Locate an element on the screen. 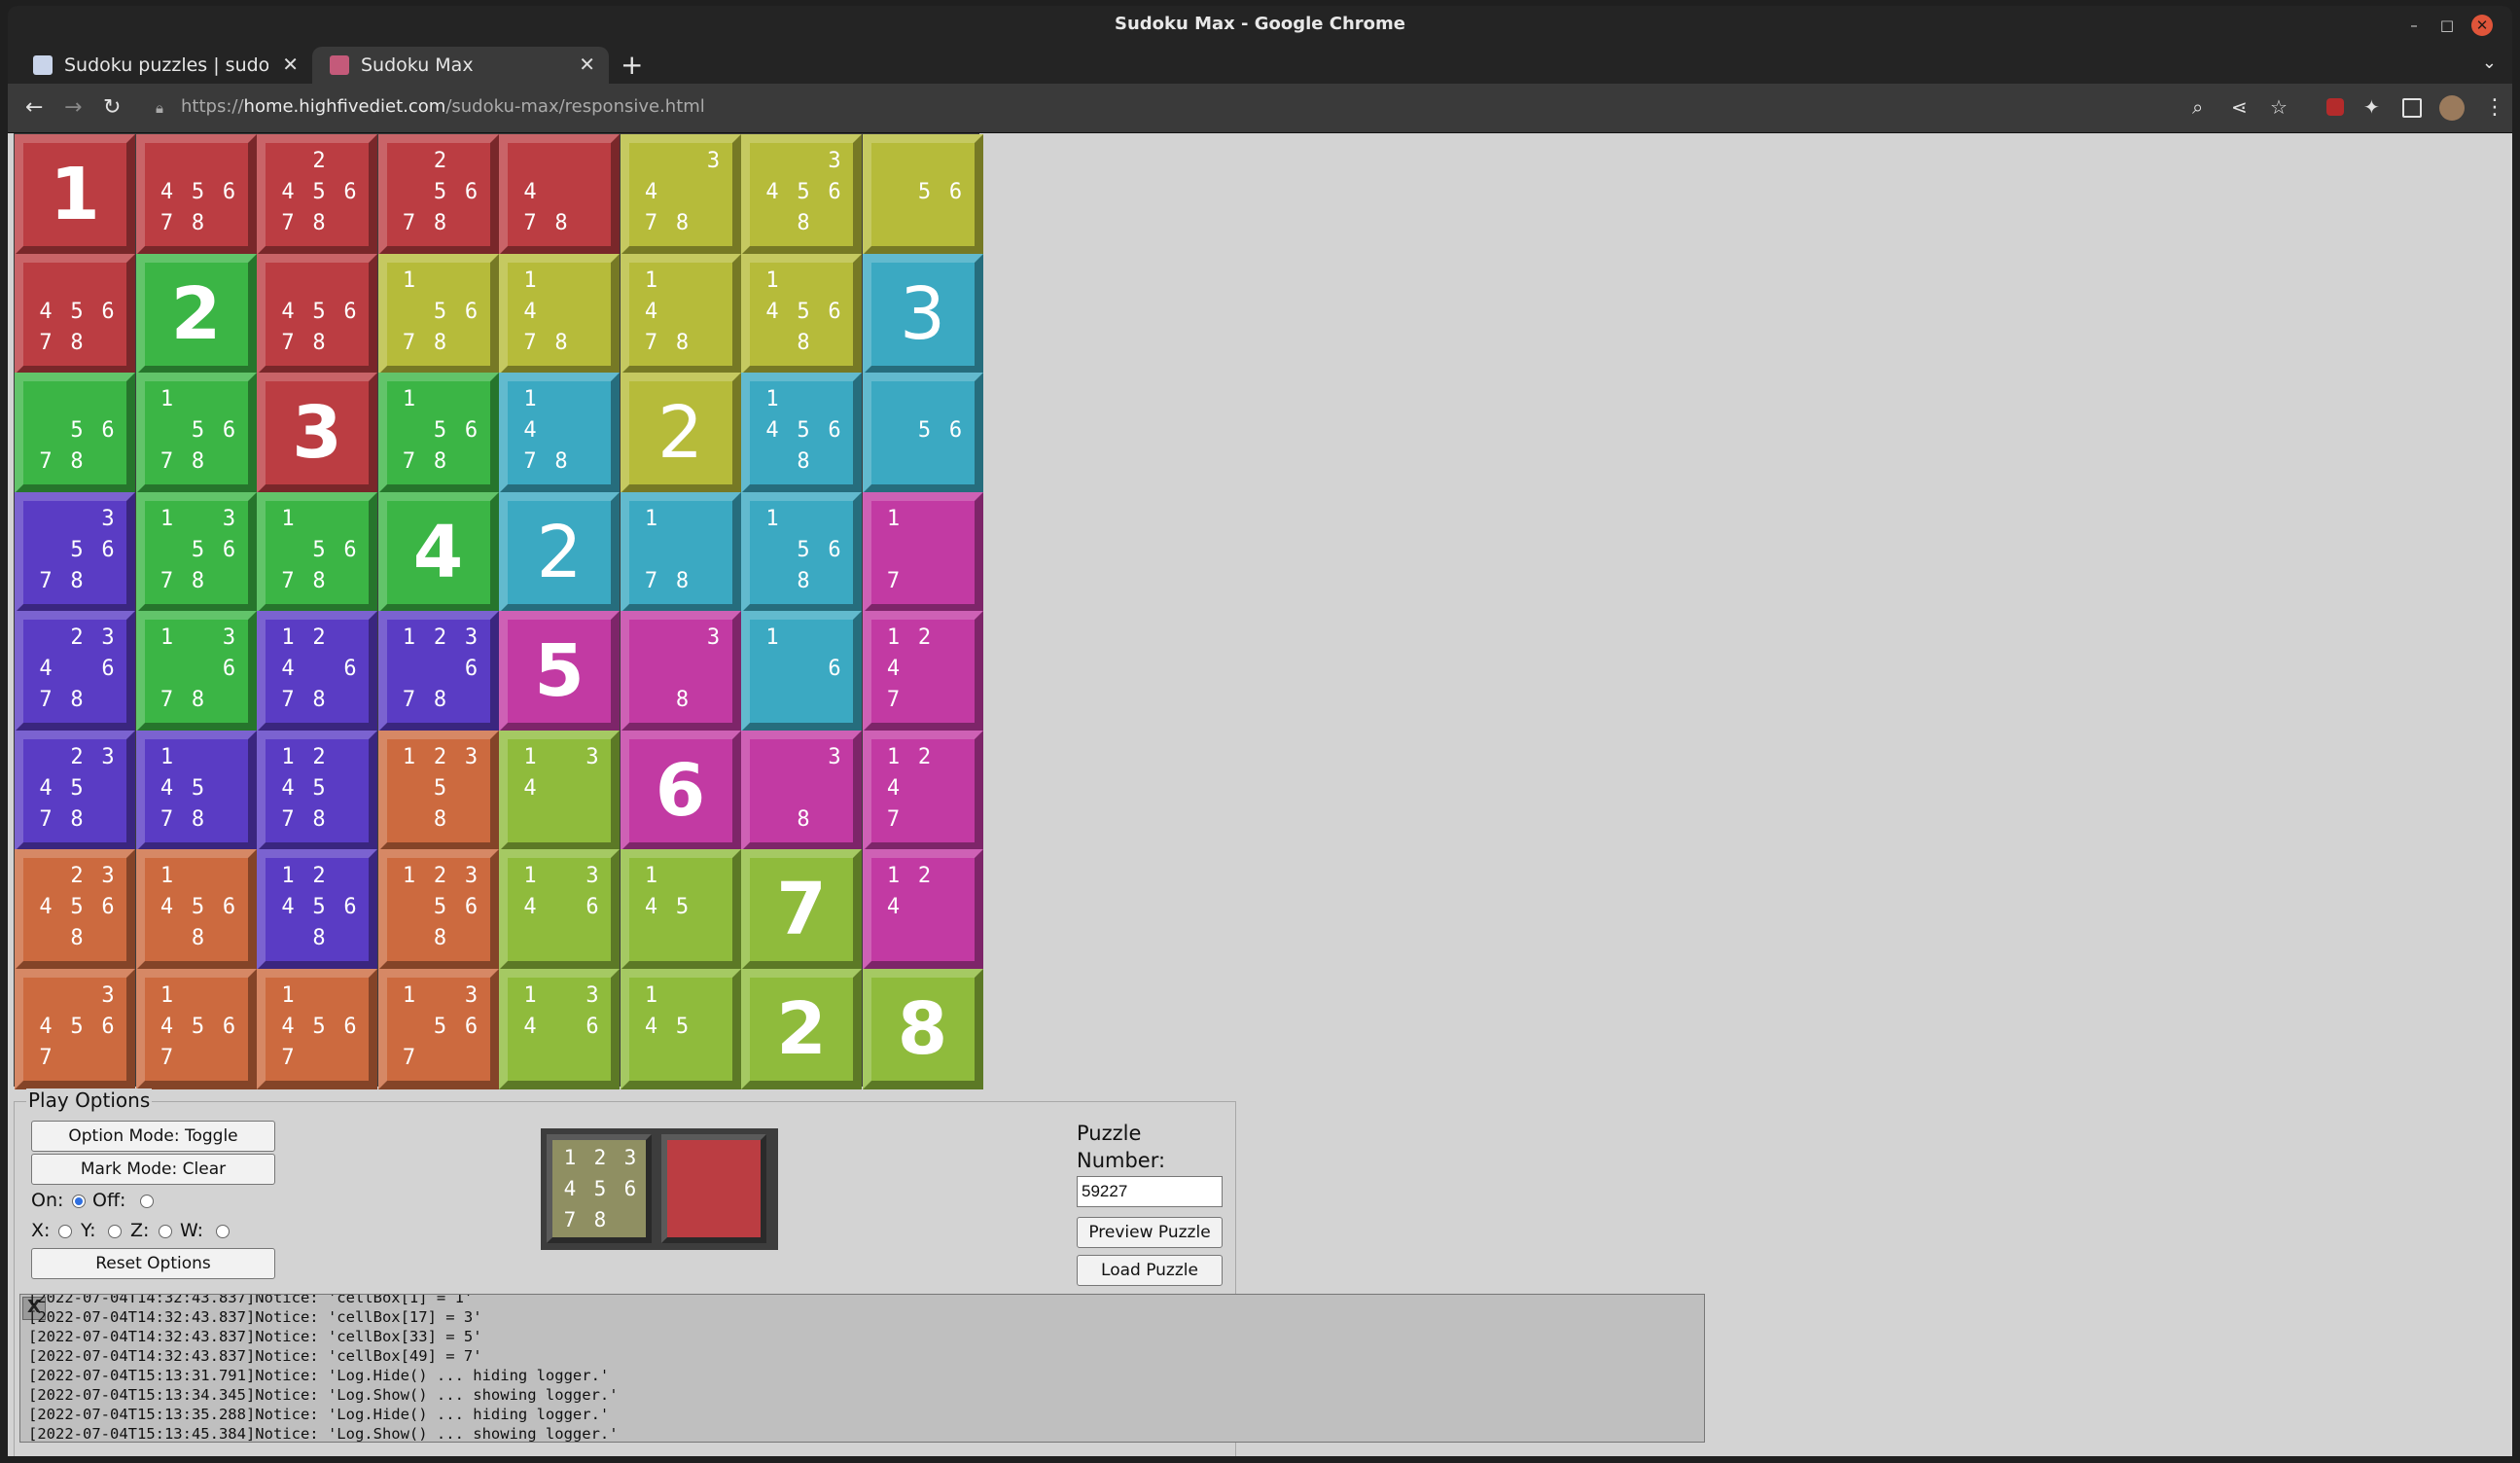 The width and height of the screenshot is (2520, 1463). board-cell: 124578 is located at coordinates (317, 791).